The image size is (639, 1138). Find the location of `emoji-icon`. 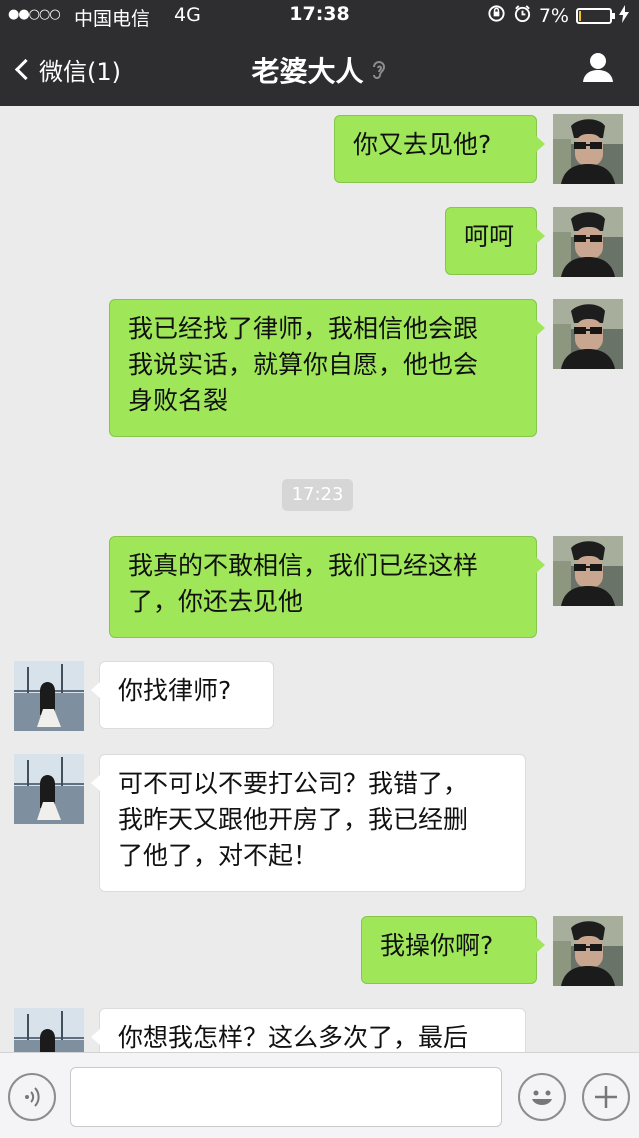

emoji-icon is located at coordinates (542, 1097).